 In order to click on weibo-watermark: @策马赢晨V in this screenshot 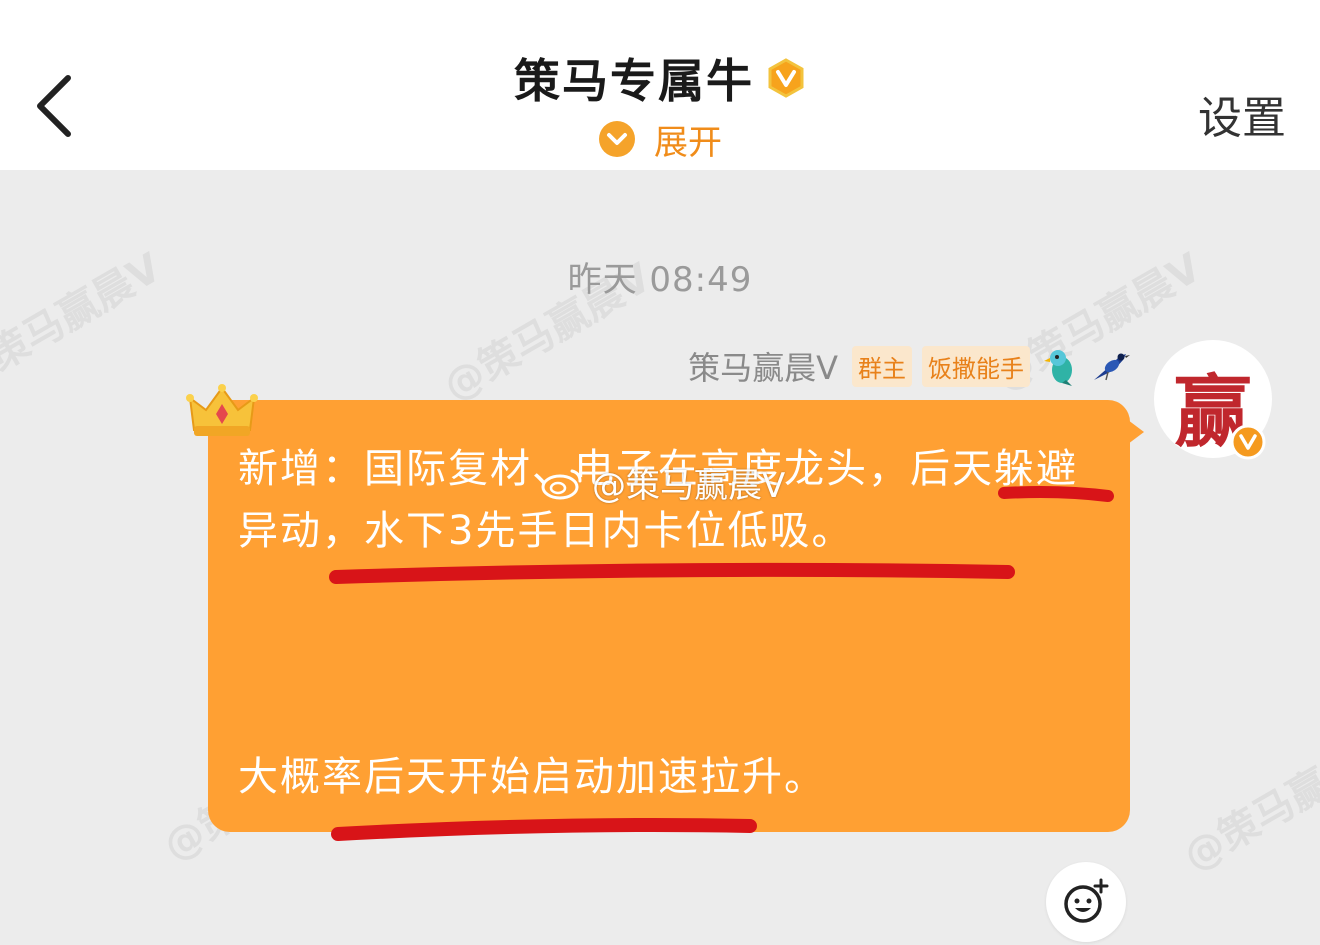, I will do `click(662, 482)`.